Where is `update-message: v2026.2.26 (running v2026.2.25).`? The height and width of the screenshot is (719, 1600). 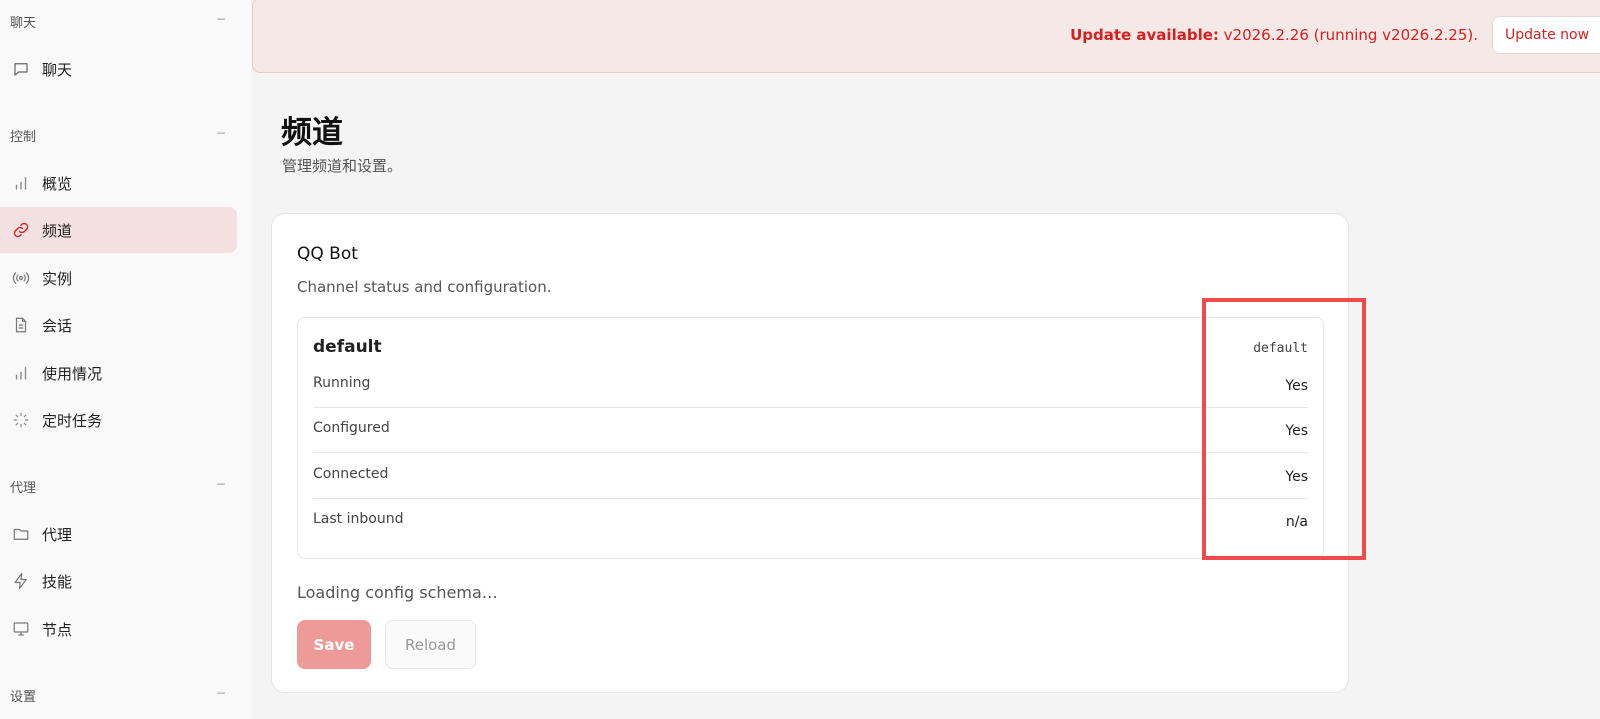 update-message: v2026.2.26 (running v2026.2.25). is located at coordinates (1350, 35).